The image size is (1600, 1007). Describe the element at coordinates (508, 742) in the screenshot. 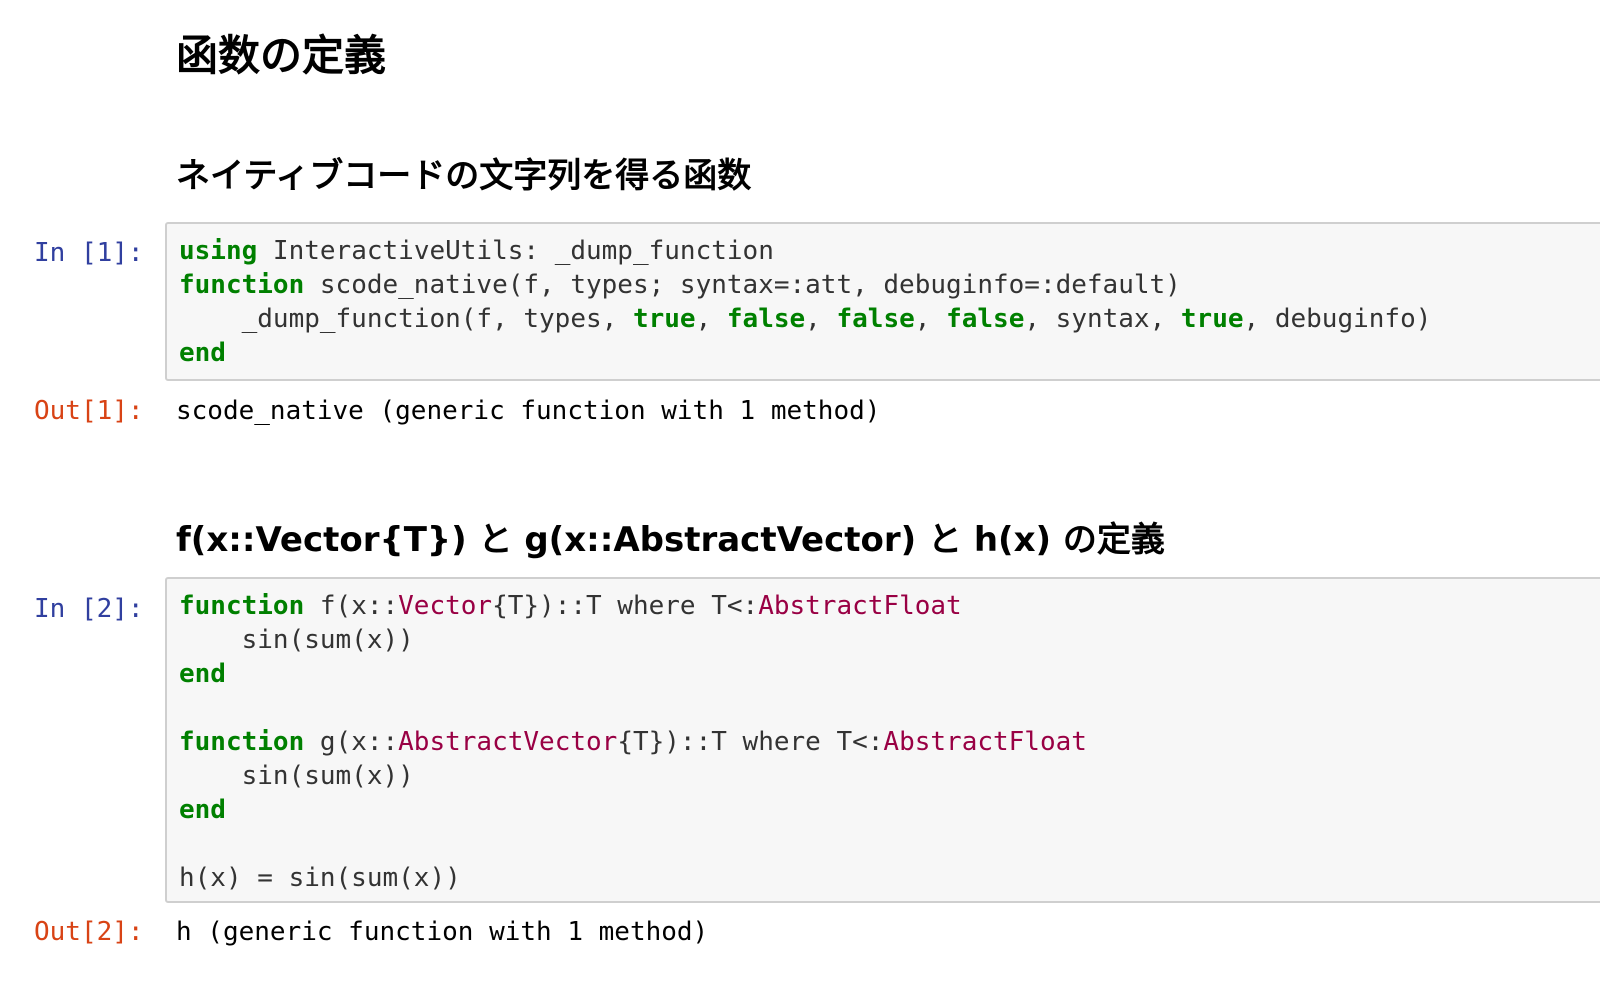

I see `type-token: AbstractVector` at that location.